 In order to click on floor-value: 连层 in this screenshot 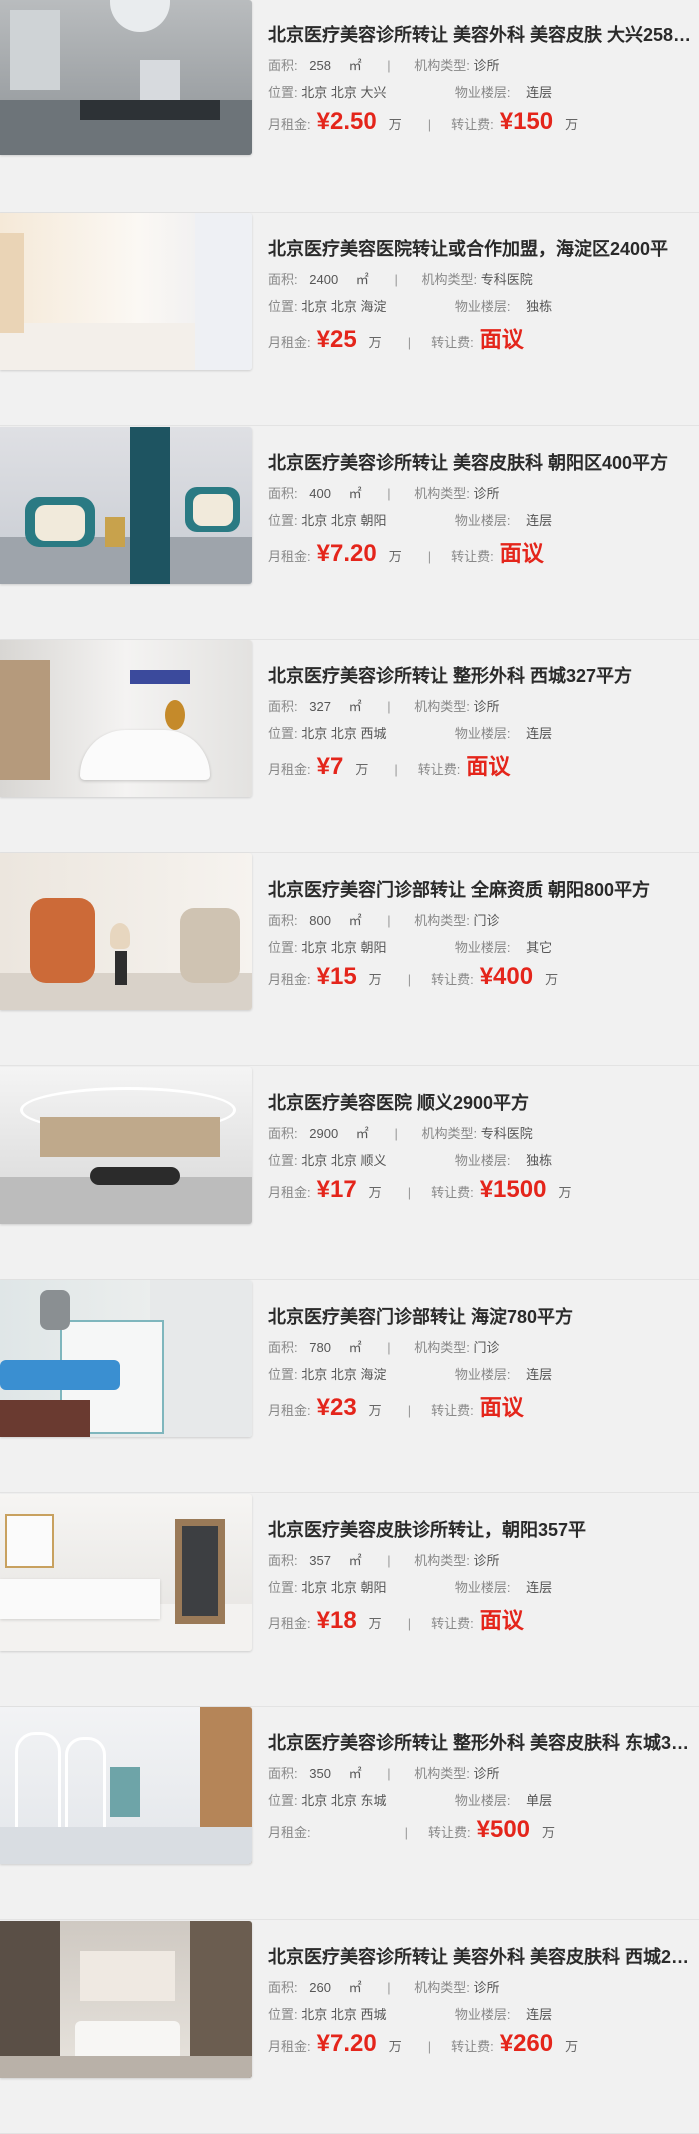, I will do `click(539, 1587)`.